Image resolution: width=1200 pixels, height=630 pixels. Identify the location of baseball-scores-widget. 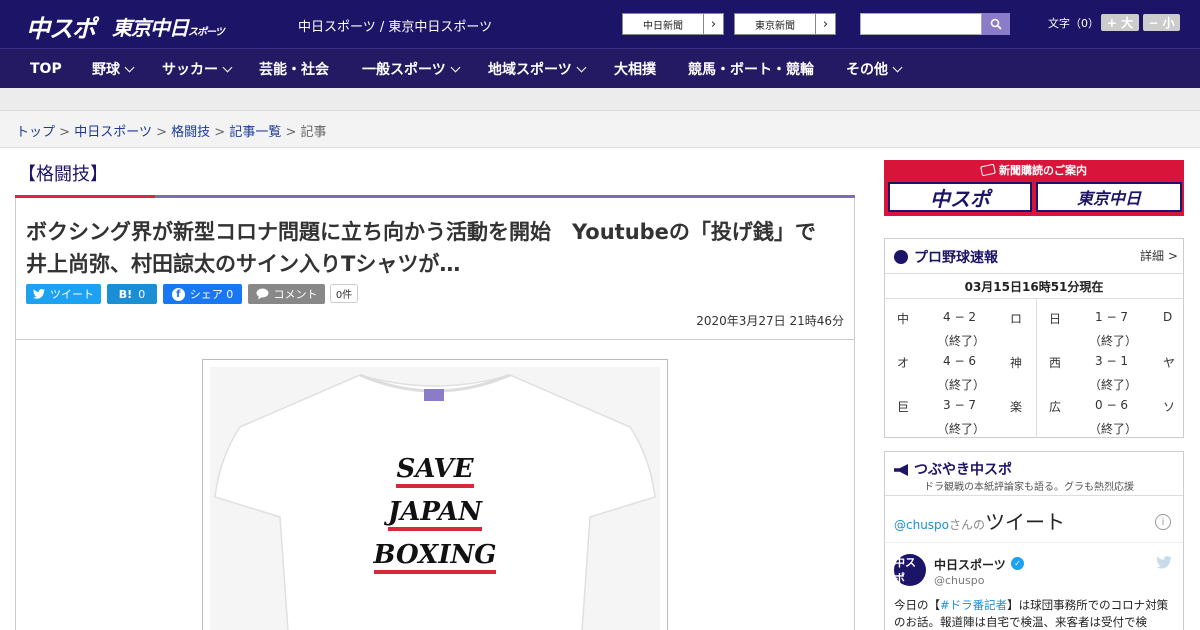
(1034, 338).